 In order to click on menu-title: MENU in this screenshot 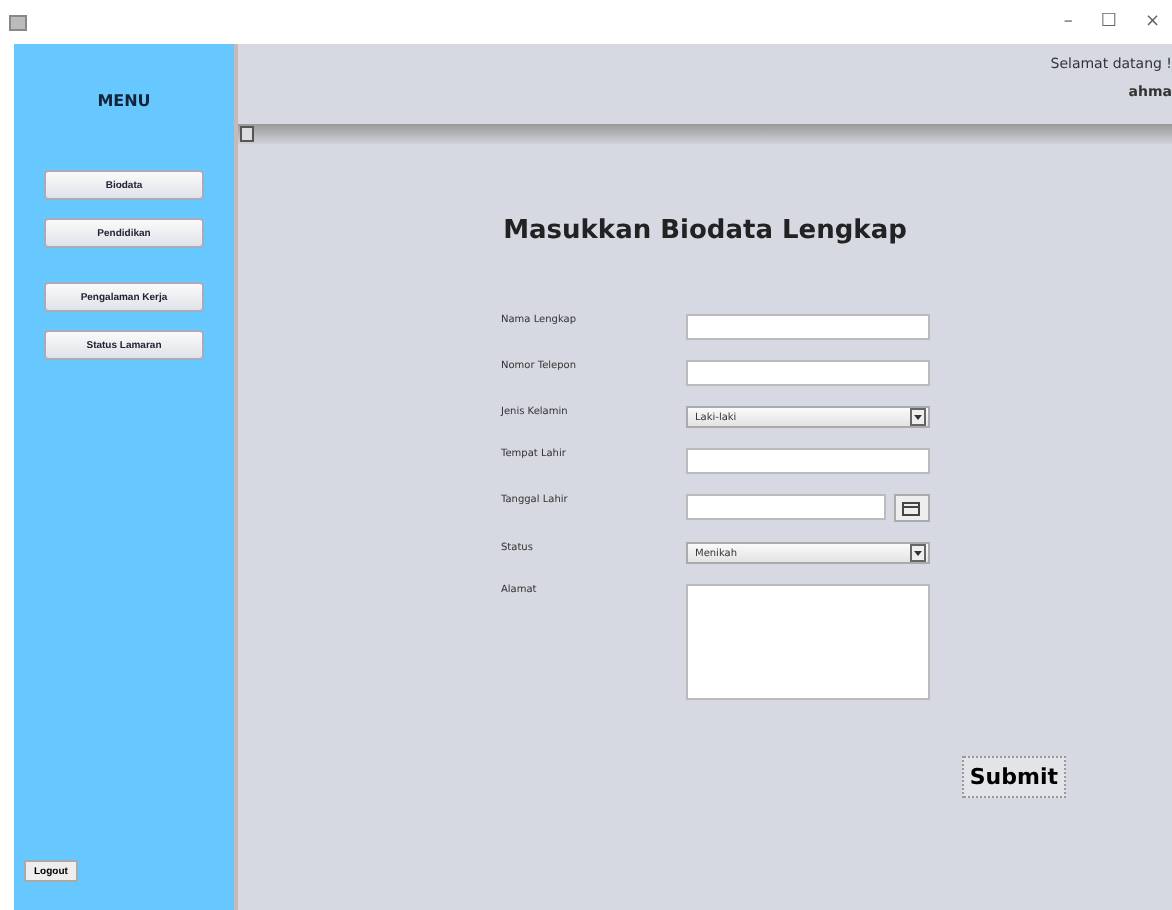, I will do `click(124, 101)`.